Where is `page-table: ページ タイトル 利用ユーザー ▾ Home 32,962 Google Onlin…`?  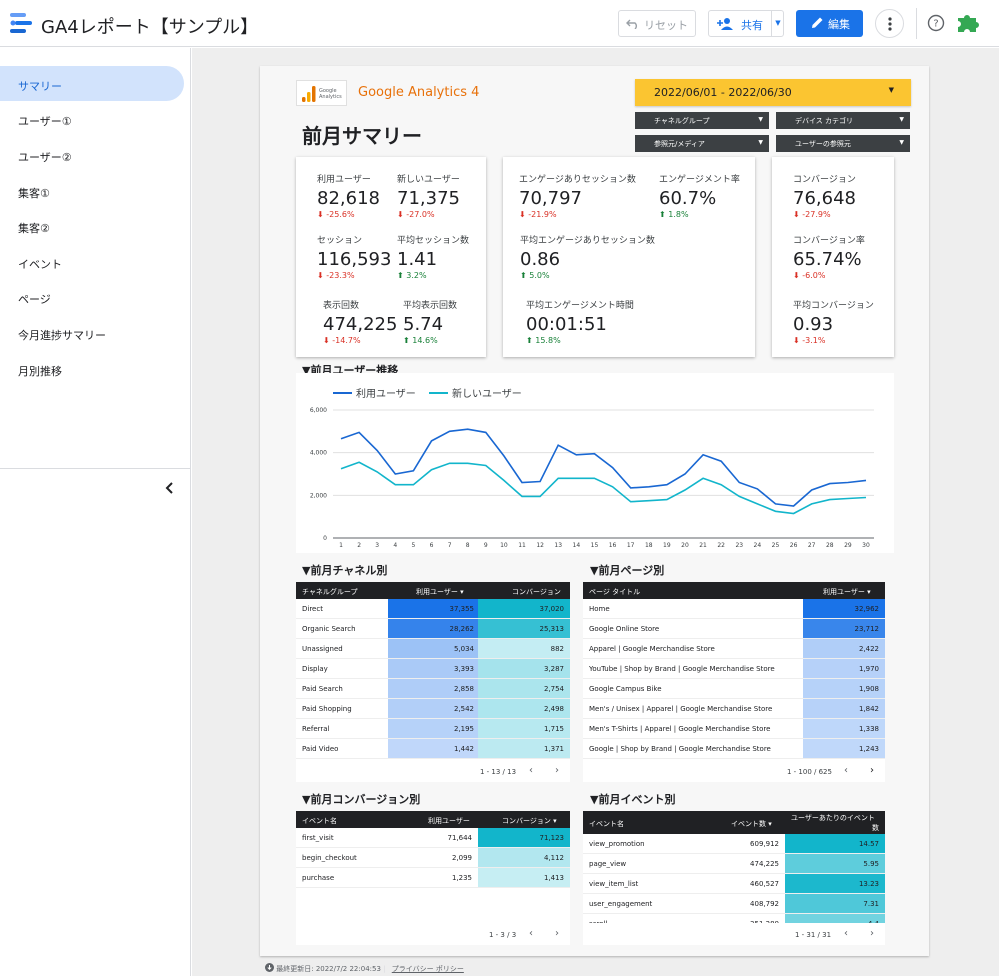 page-table: ページ タイトル 利用ユーザー ▾ Home 32,962 Google Onlin… is located at coordinates (734, 682).